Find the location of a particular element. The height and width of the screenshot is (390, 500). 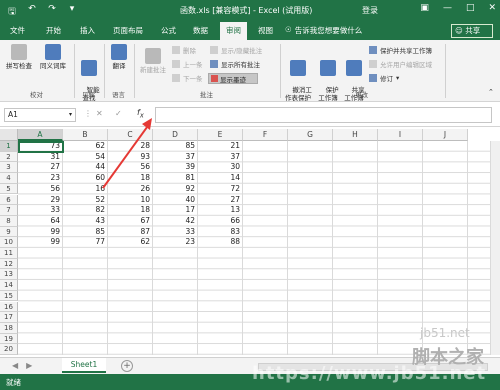

cell-e2: 37 is located at coordinates (220, 157).